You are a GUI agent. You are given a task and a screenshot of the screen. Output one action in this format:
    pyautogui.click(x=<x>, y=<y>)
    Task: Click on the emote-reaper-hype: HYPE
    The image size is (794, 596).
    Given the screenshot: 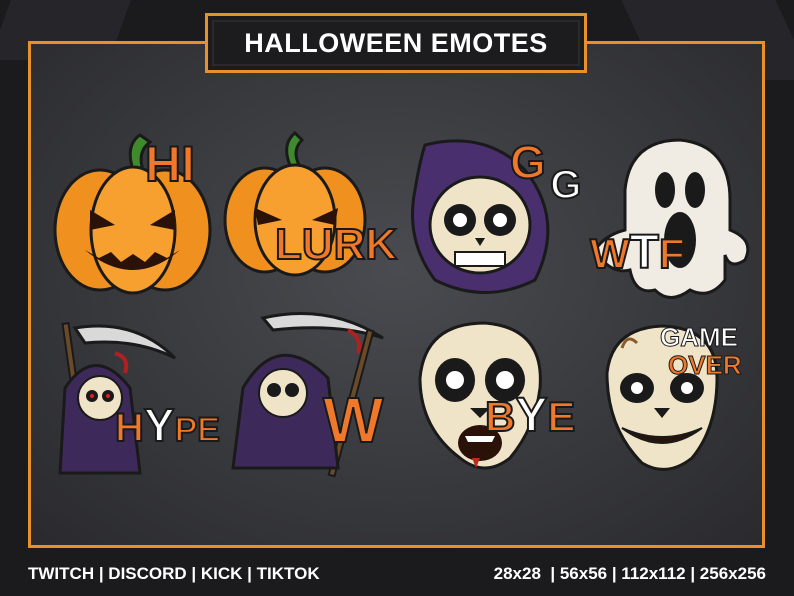 What is the action you would take?
    pyautogui.click(x=133, y=403)
    